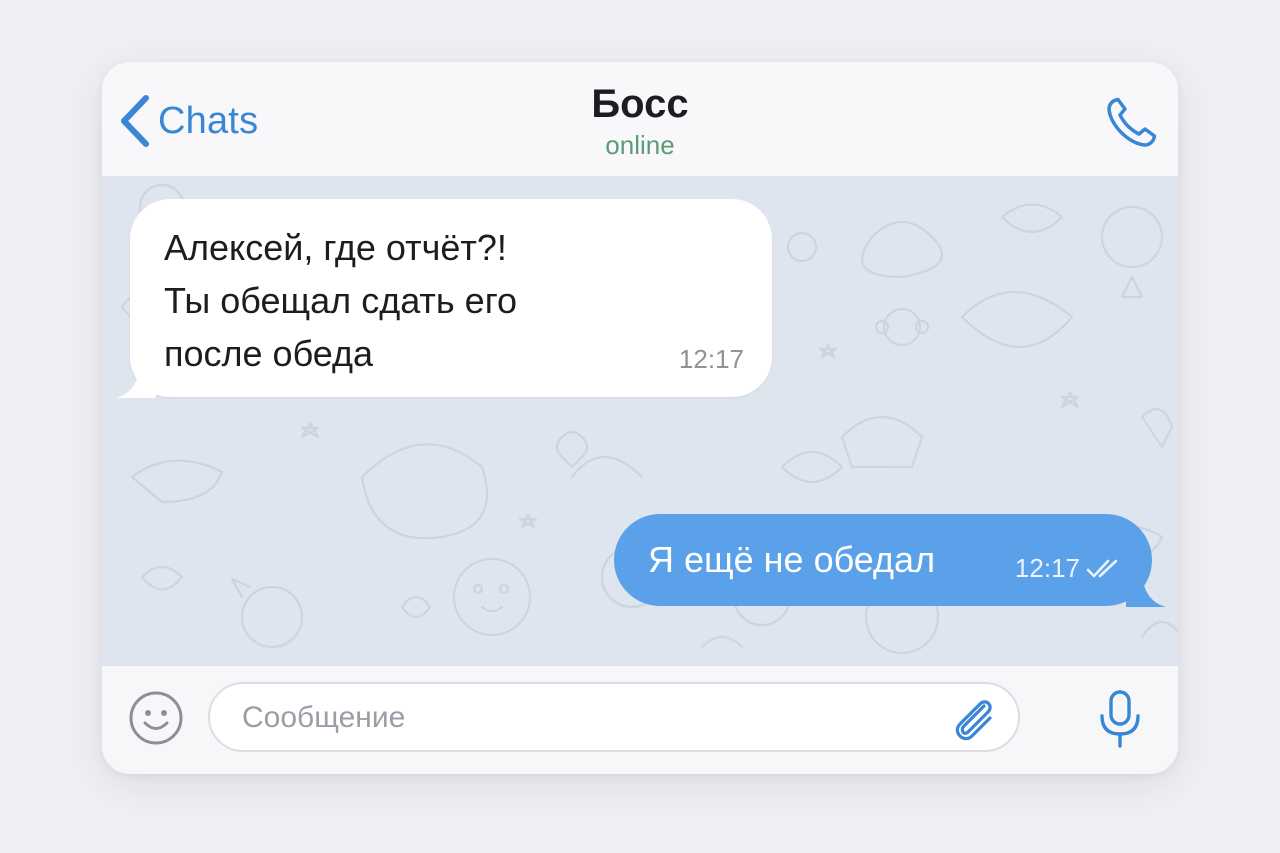 The width and height of the screenshot is (1280, 853). I want to click on double-check-icon, so click(1102, 568).